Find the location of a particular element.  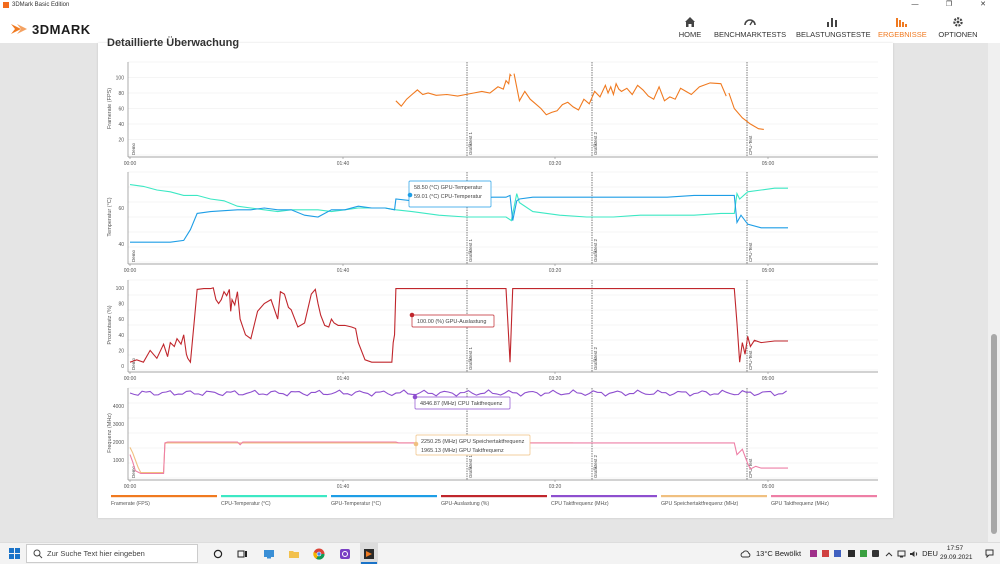

nav-home-label: HOME is located at coordinates (690, 34).